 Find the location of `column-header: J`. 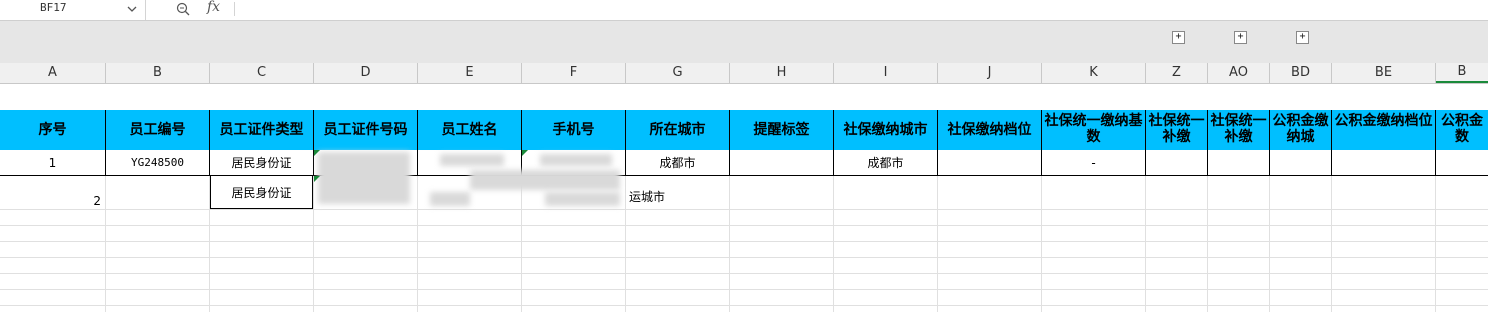

column-header: J is located at coordinates (990, 73).